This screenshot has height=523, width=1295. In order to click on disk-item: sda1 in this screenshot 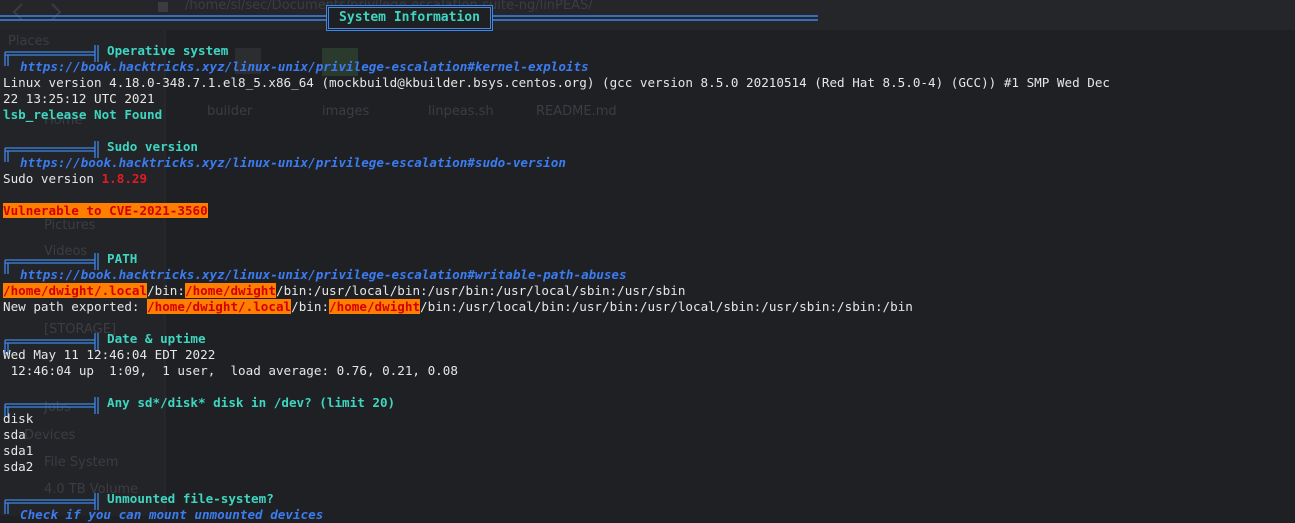, I will do `click(18, 450)`.